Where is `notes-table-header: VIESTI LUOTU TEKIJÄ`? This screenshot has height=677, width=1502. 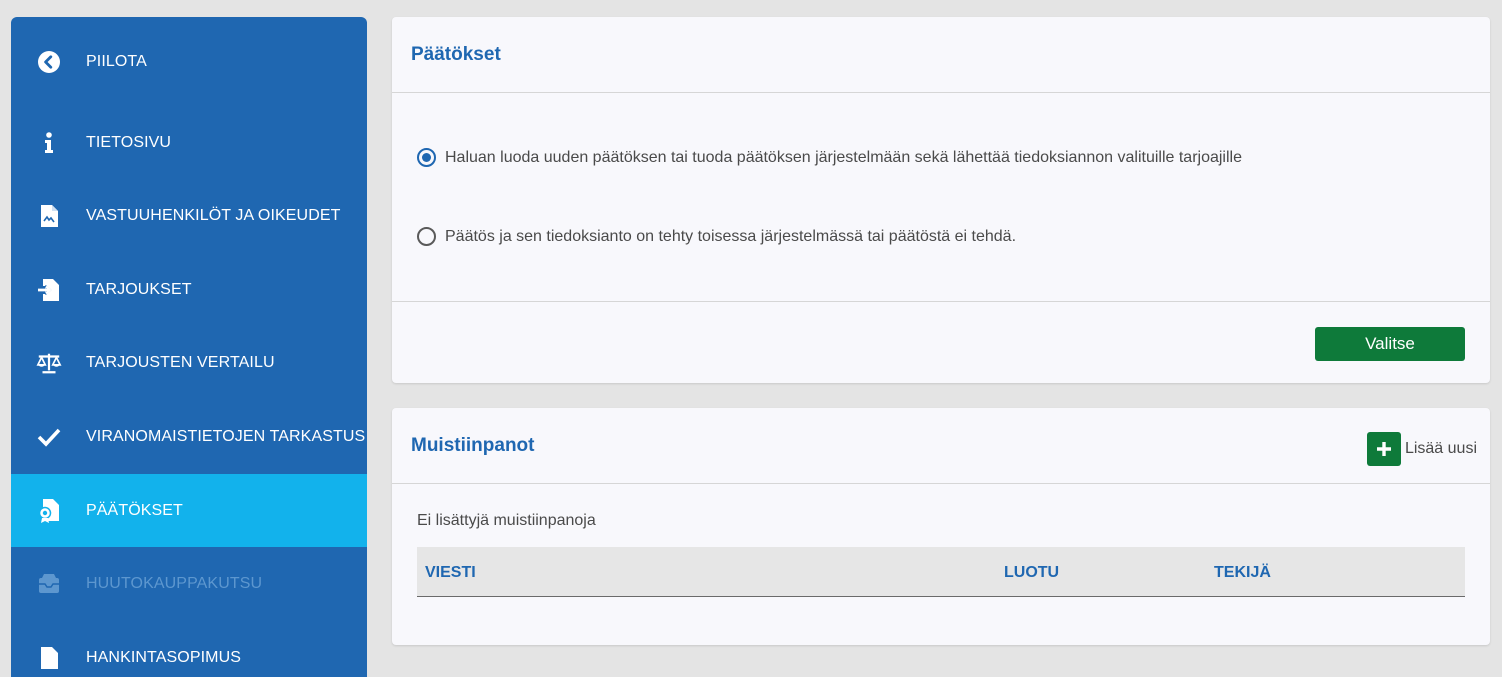
notes-table-header: VIESTI LUOTU TEKIJÄ is located at coordinates (941, 572).